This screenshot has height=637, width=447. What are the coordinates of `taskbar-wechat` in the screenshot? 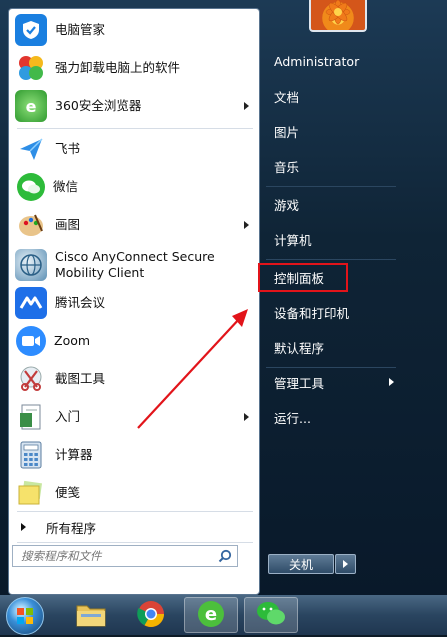 It's located at (271, 615).